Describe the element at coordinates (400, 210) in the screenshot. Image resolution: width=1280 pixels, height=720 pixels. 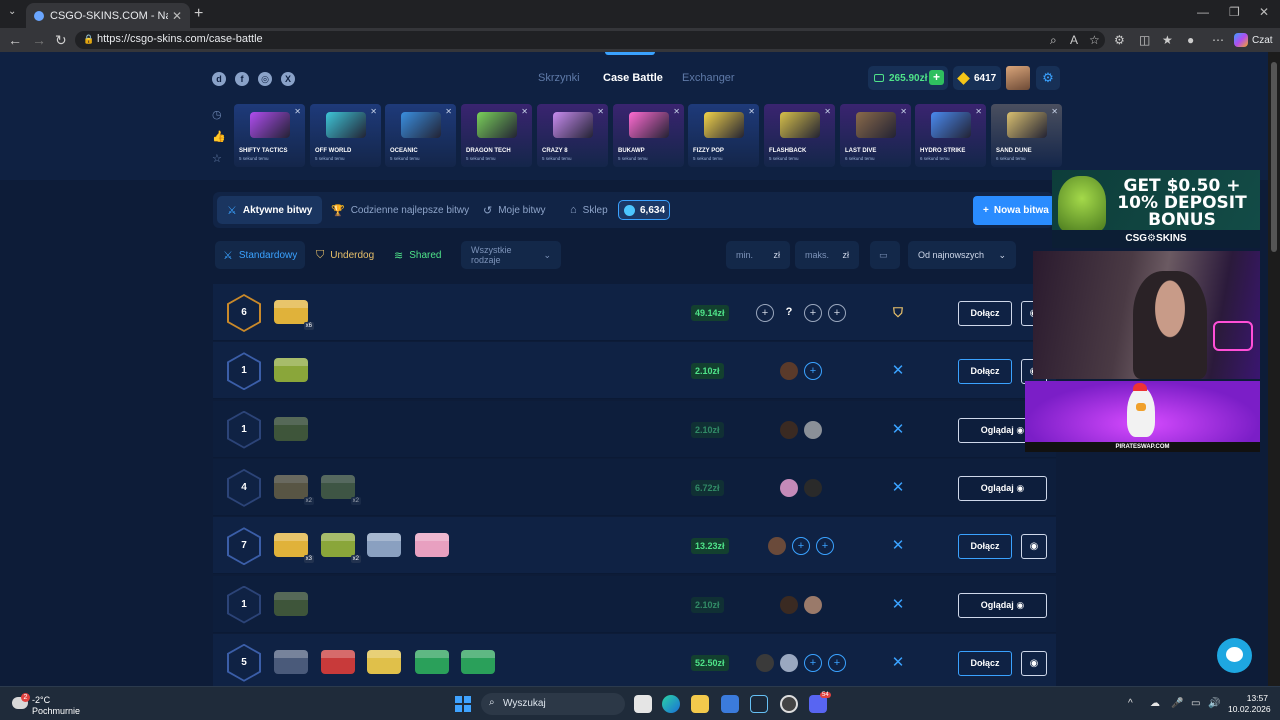
I see `tab-daily-best: 🏆 Codzienne najlepsze bitwy` at that location.